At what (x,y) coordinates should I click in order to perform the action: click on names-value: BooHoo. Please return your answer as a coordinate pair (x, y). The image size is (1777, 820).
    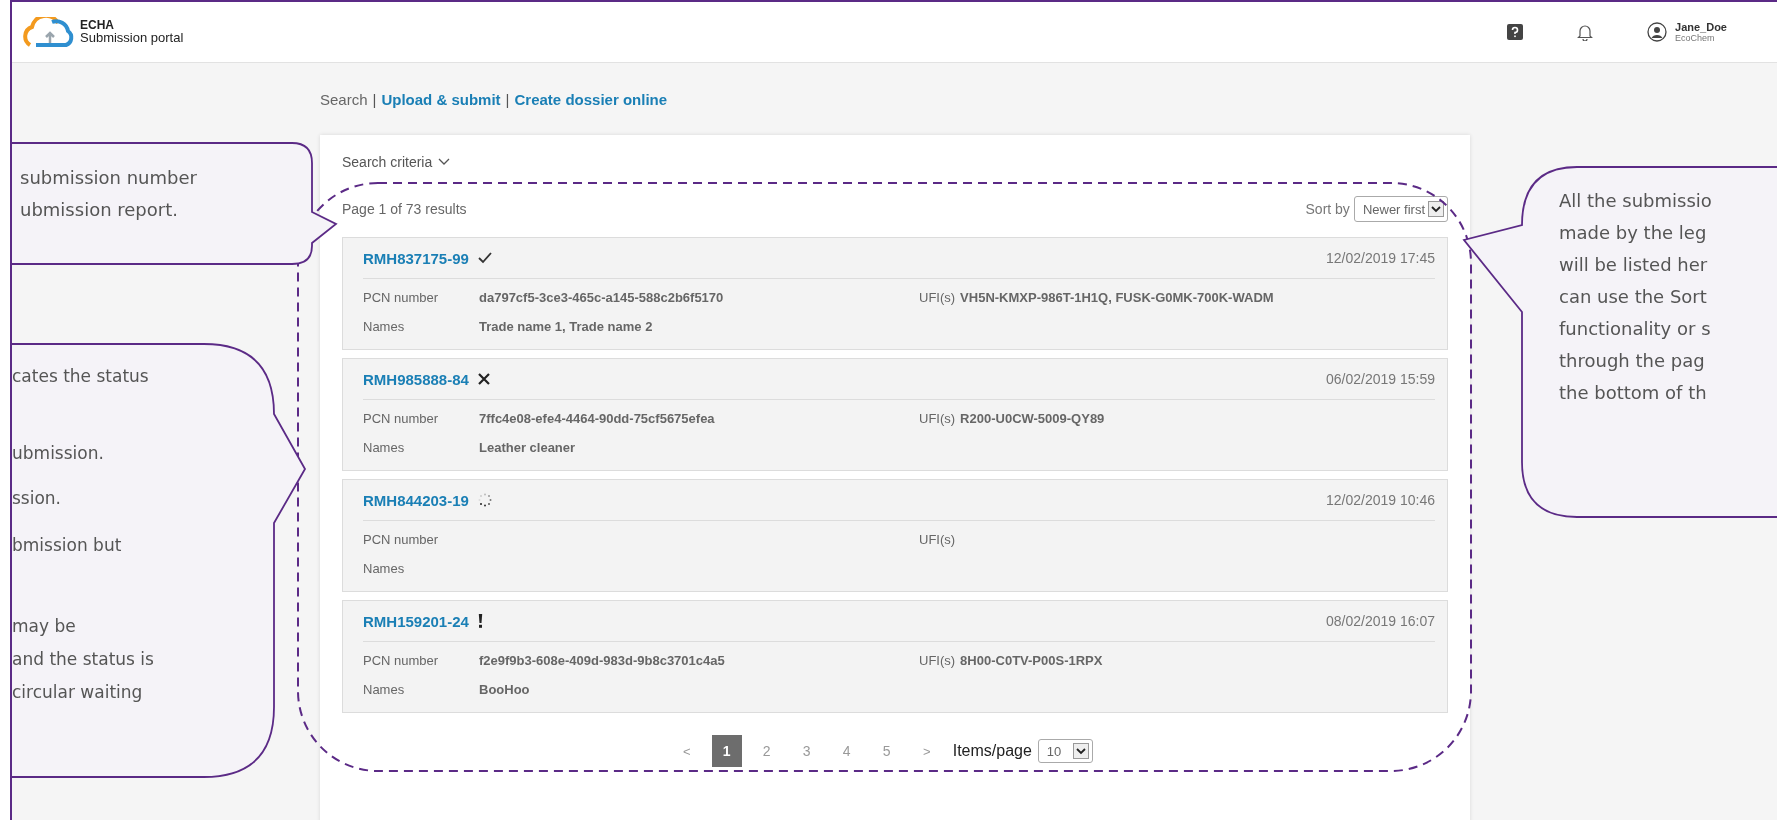
    Looking at the image, I should click on (504, 689).